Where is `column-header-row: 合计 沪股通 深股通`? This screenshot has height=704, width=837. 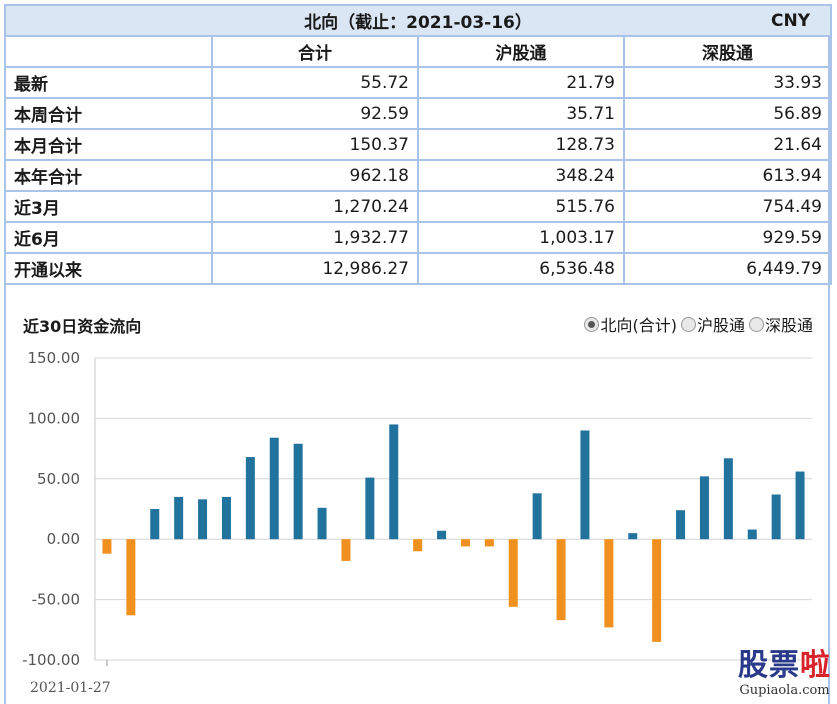 column-header-row: 合计 沪股通 深股通 is located at coordinates (418, 51).